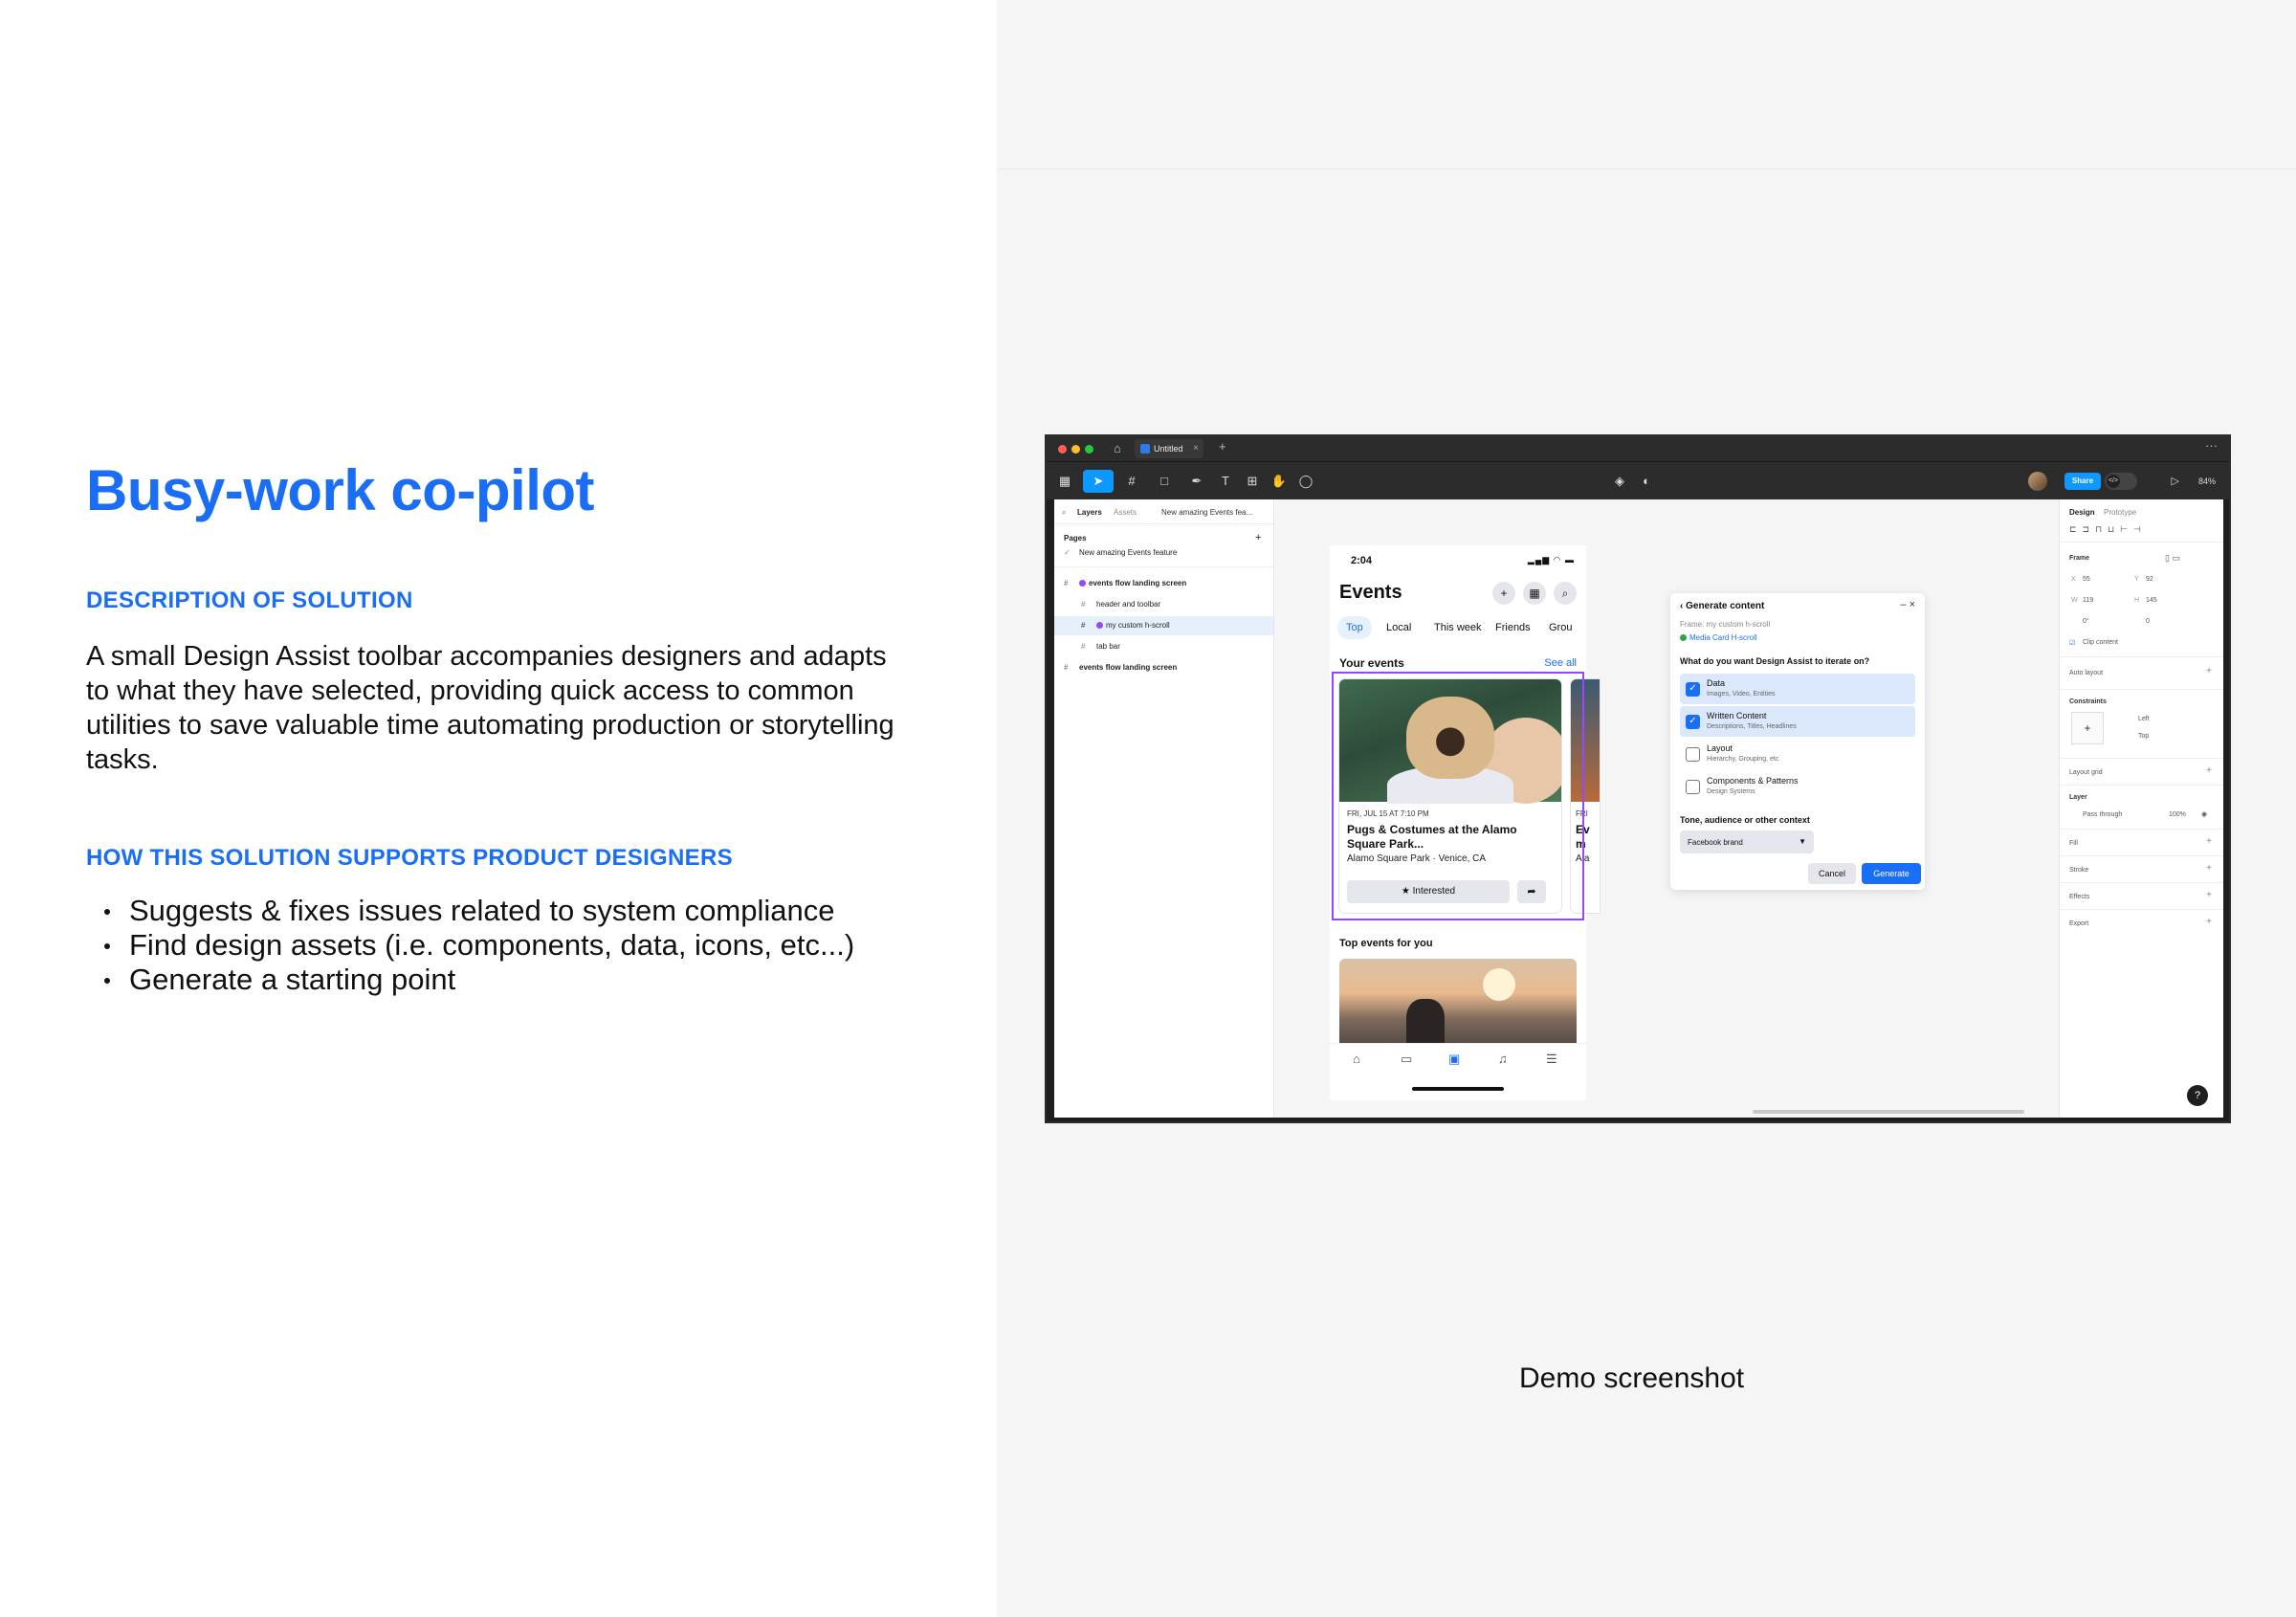  I want to click on component-icon: ◈, so click(1619, 481).